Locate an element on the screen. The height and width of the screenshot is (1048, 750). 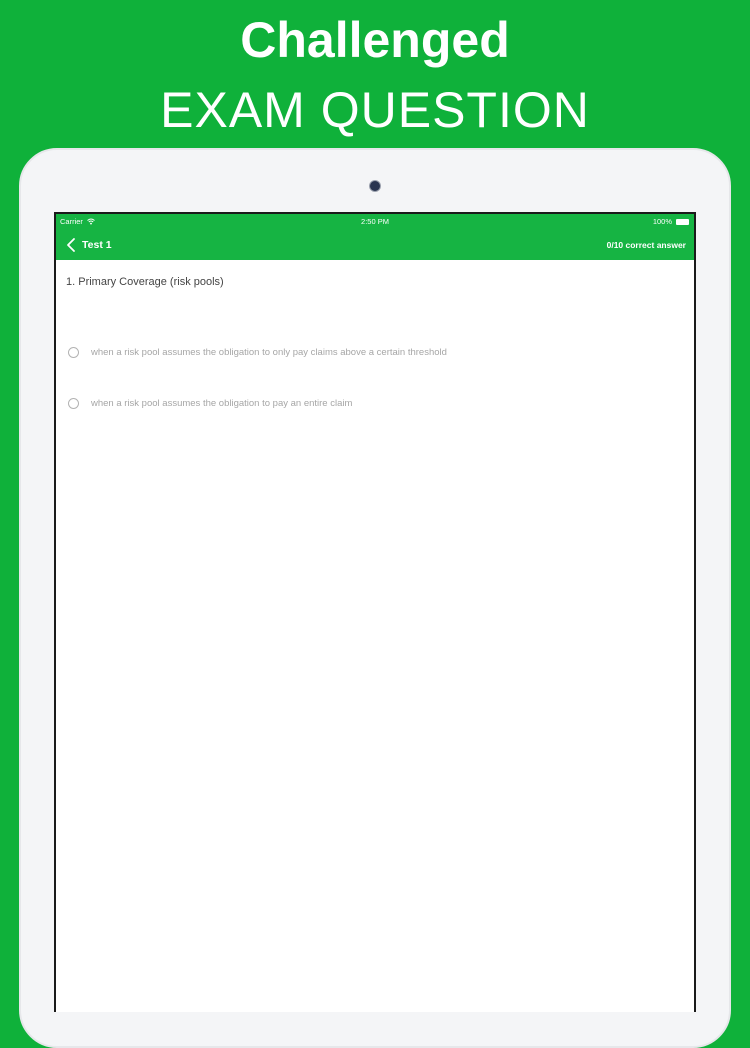
status-bar: Carrier 2:50 PM 100% is located at coordinates (375, 222).